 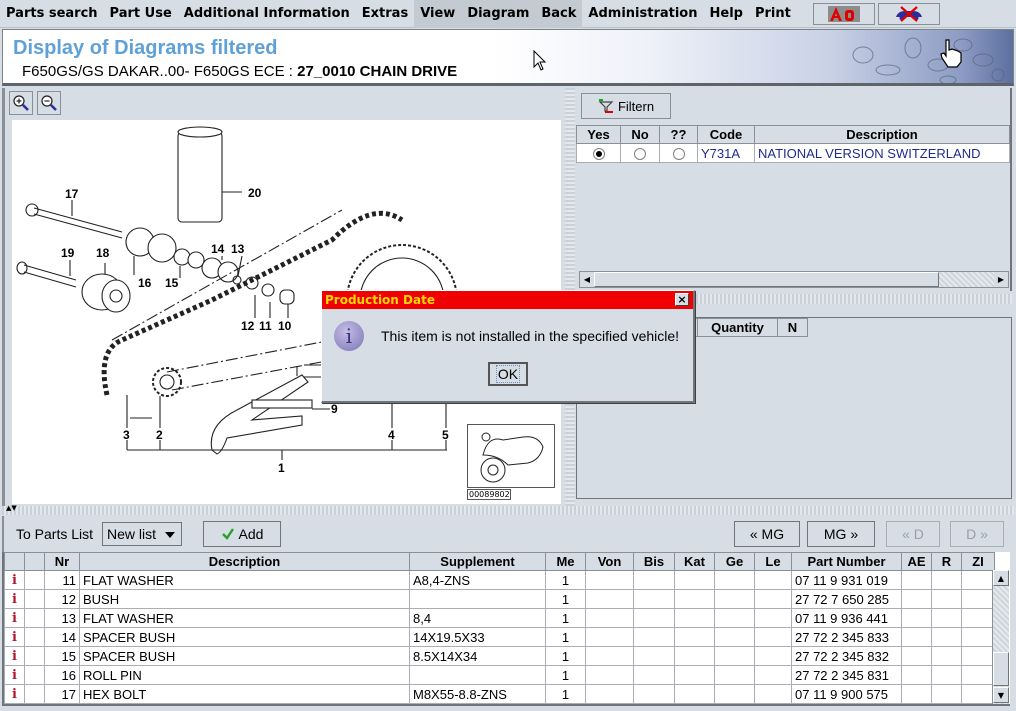 I want to click on column-header-n: N, so click(x=792, y=327).